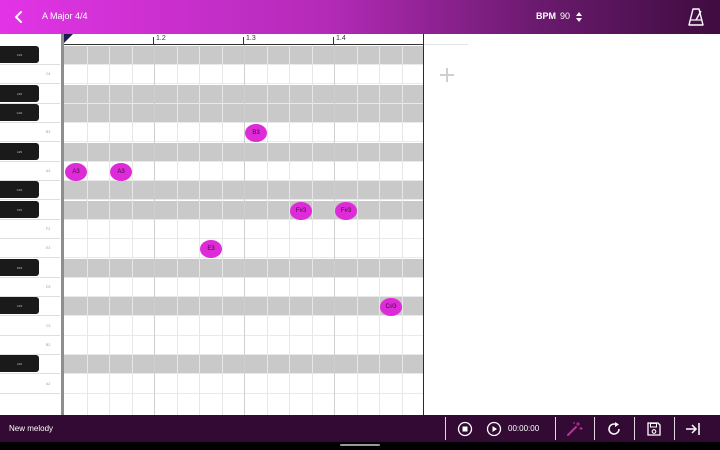  I want to click on white-key-label: C3, so click(48, 326).